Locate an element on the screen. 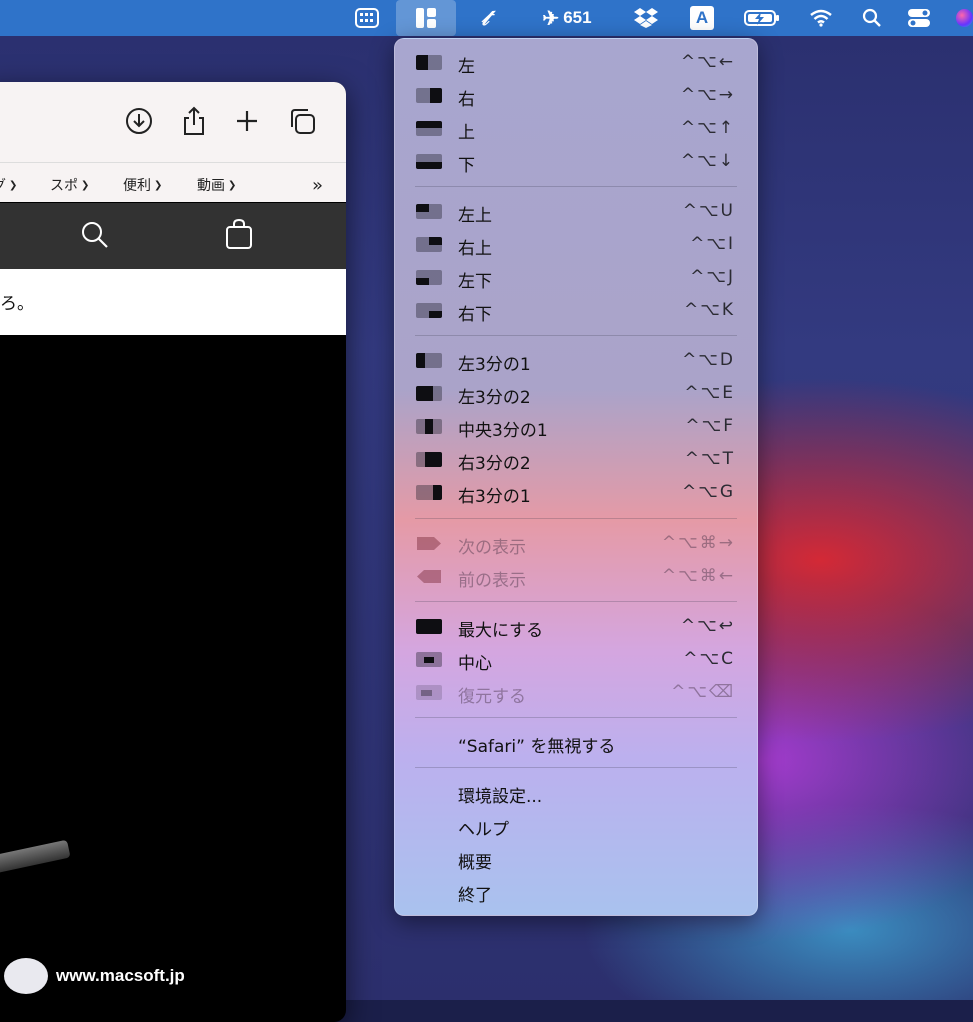 The width and height of the screenshot is (973, 1022). rectangle-app-icon is located at coordinates (426, 18).